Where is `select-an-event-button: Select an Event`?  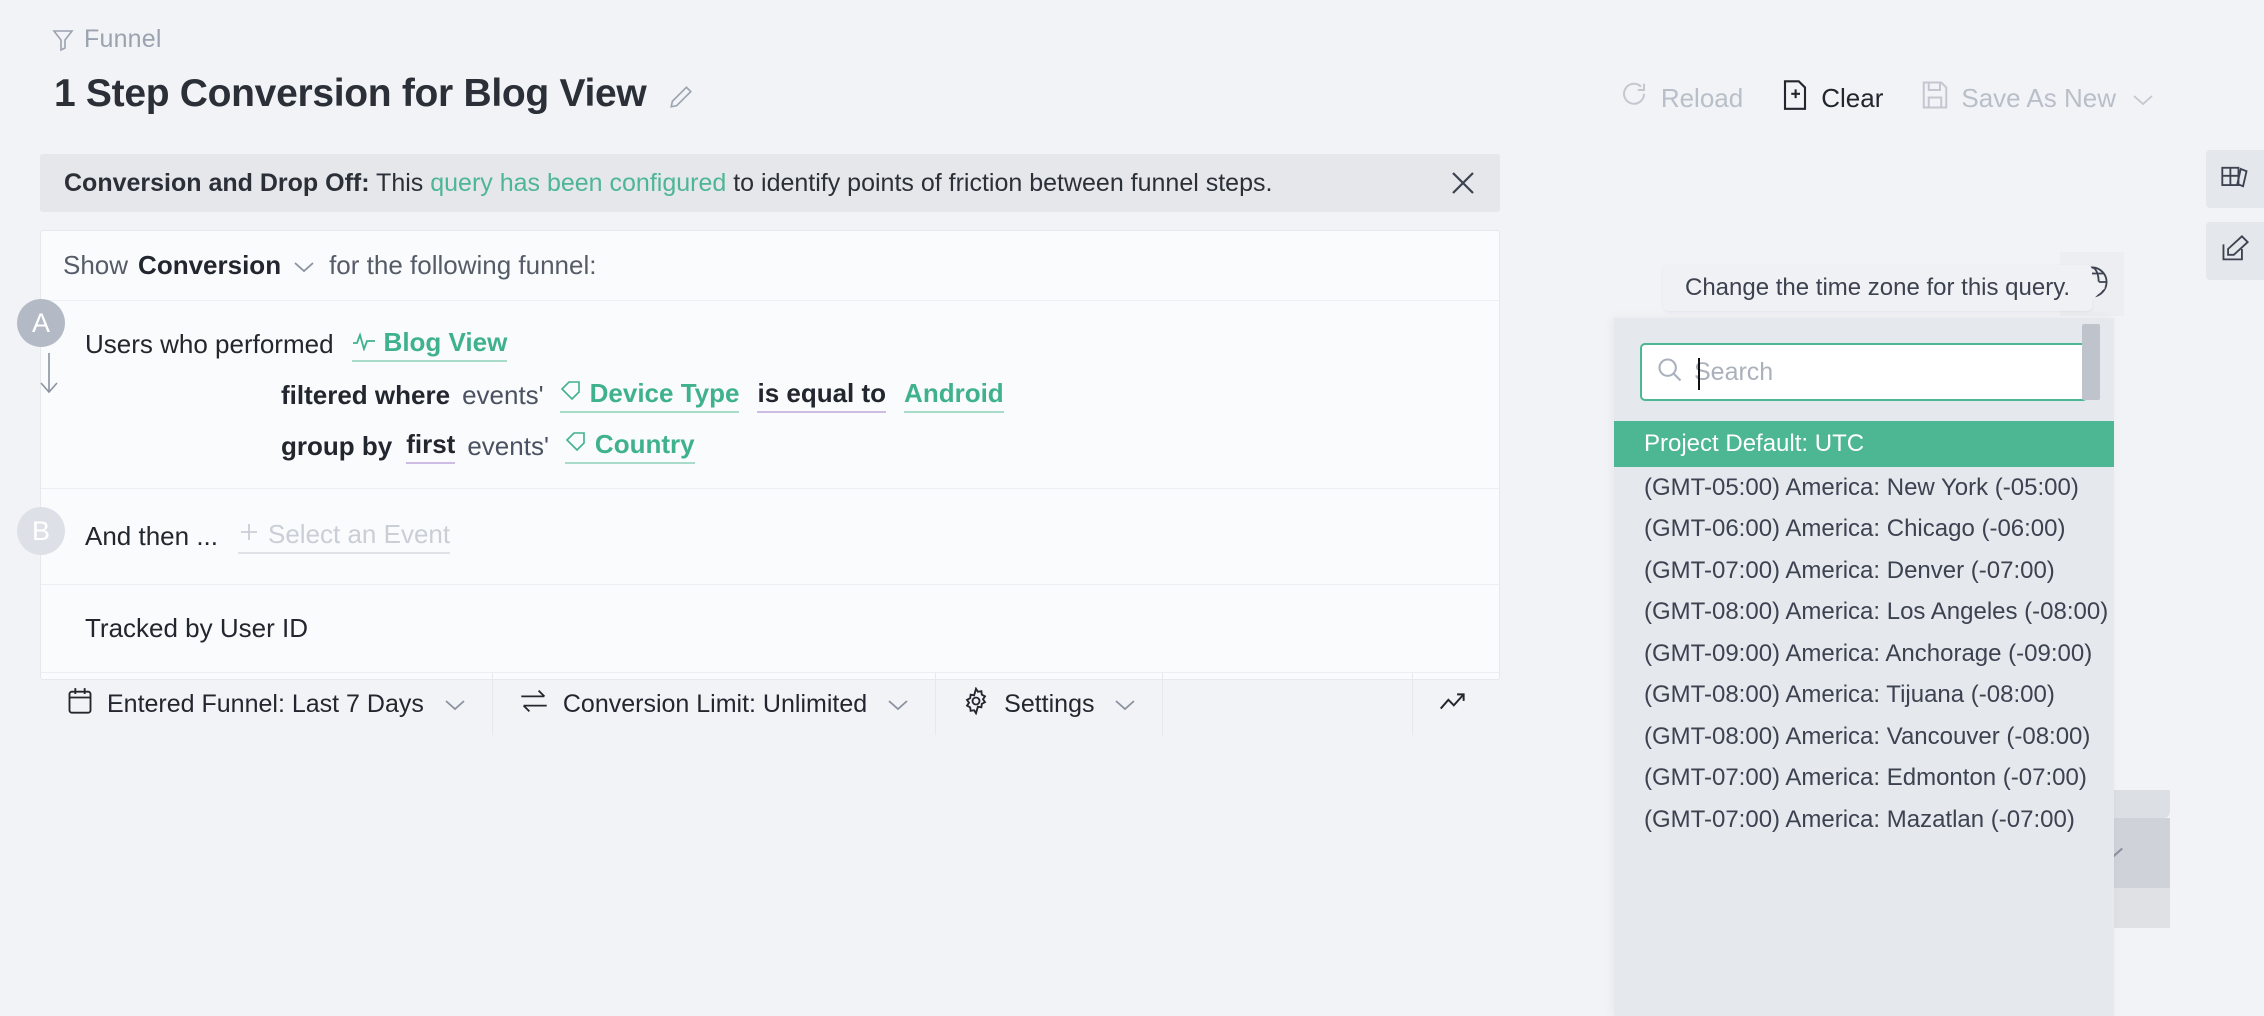 select-an-event-button: Select an Event is located at coordinates (344, 536).